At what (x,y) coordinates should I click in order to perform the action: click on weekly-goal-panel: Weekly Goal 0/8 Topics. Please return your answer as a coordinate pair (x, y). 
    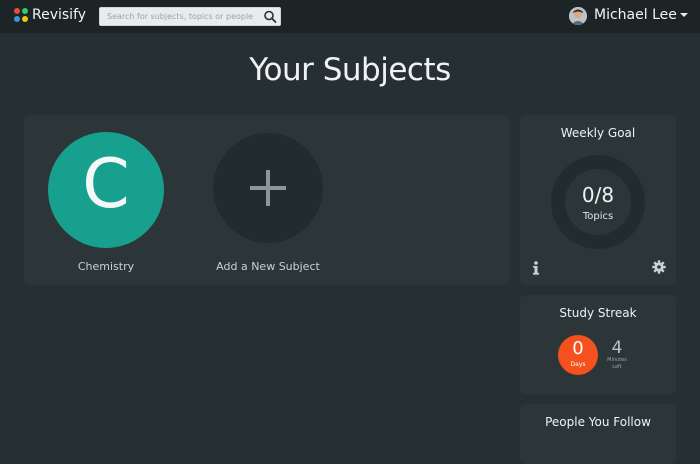
    Looking at the image, I should click on (598, 200).